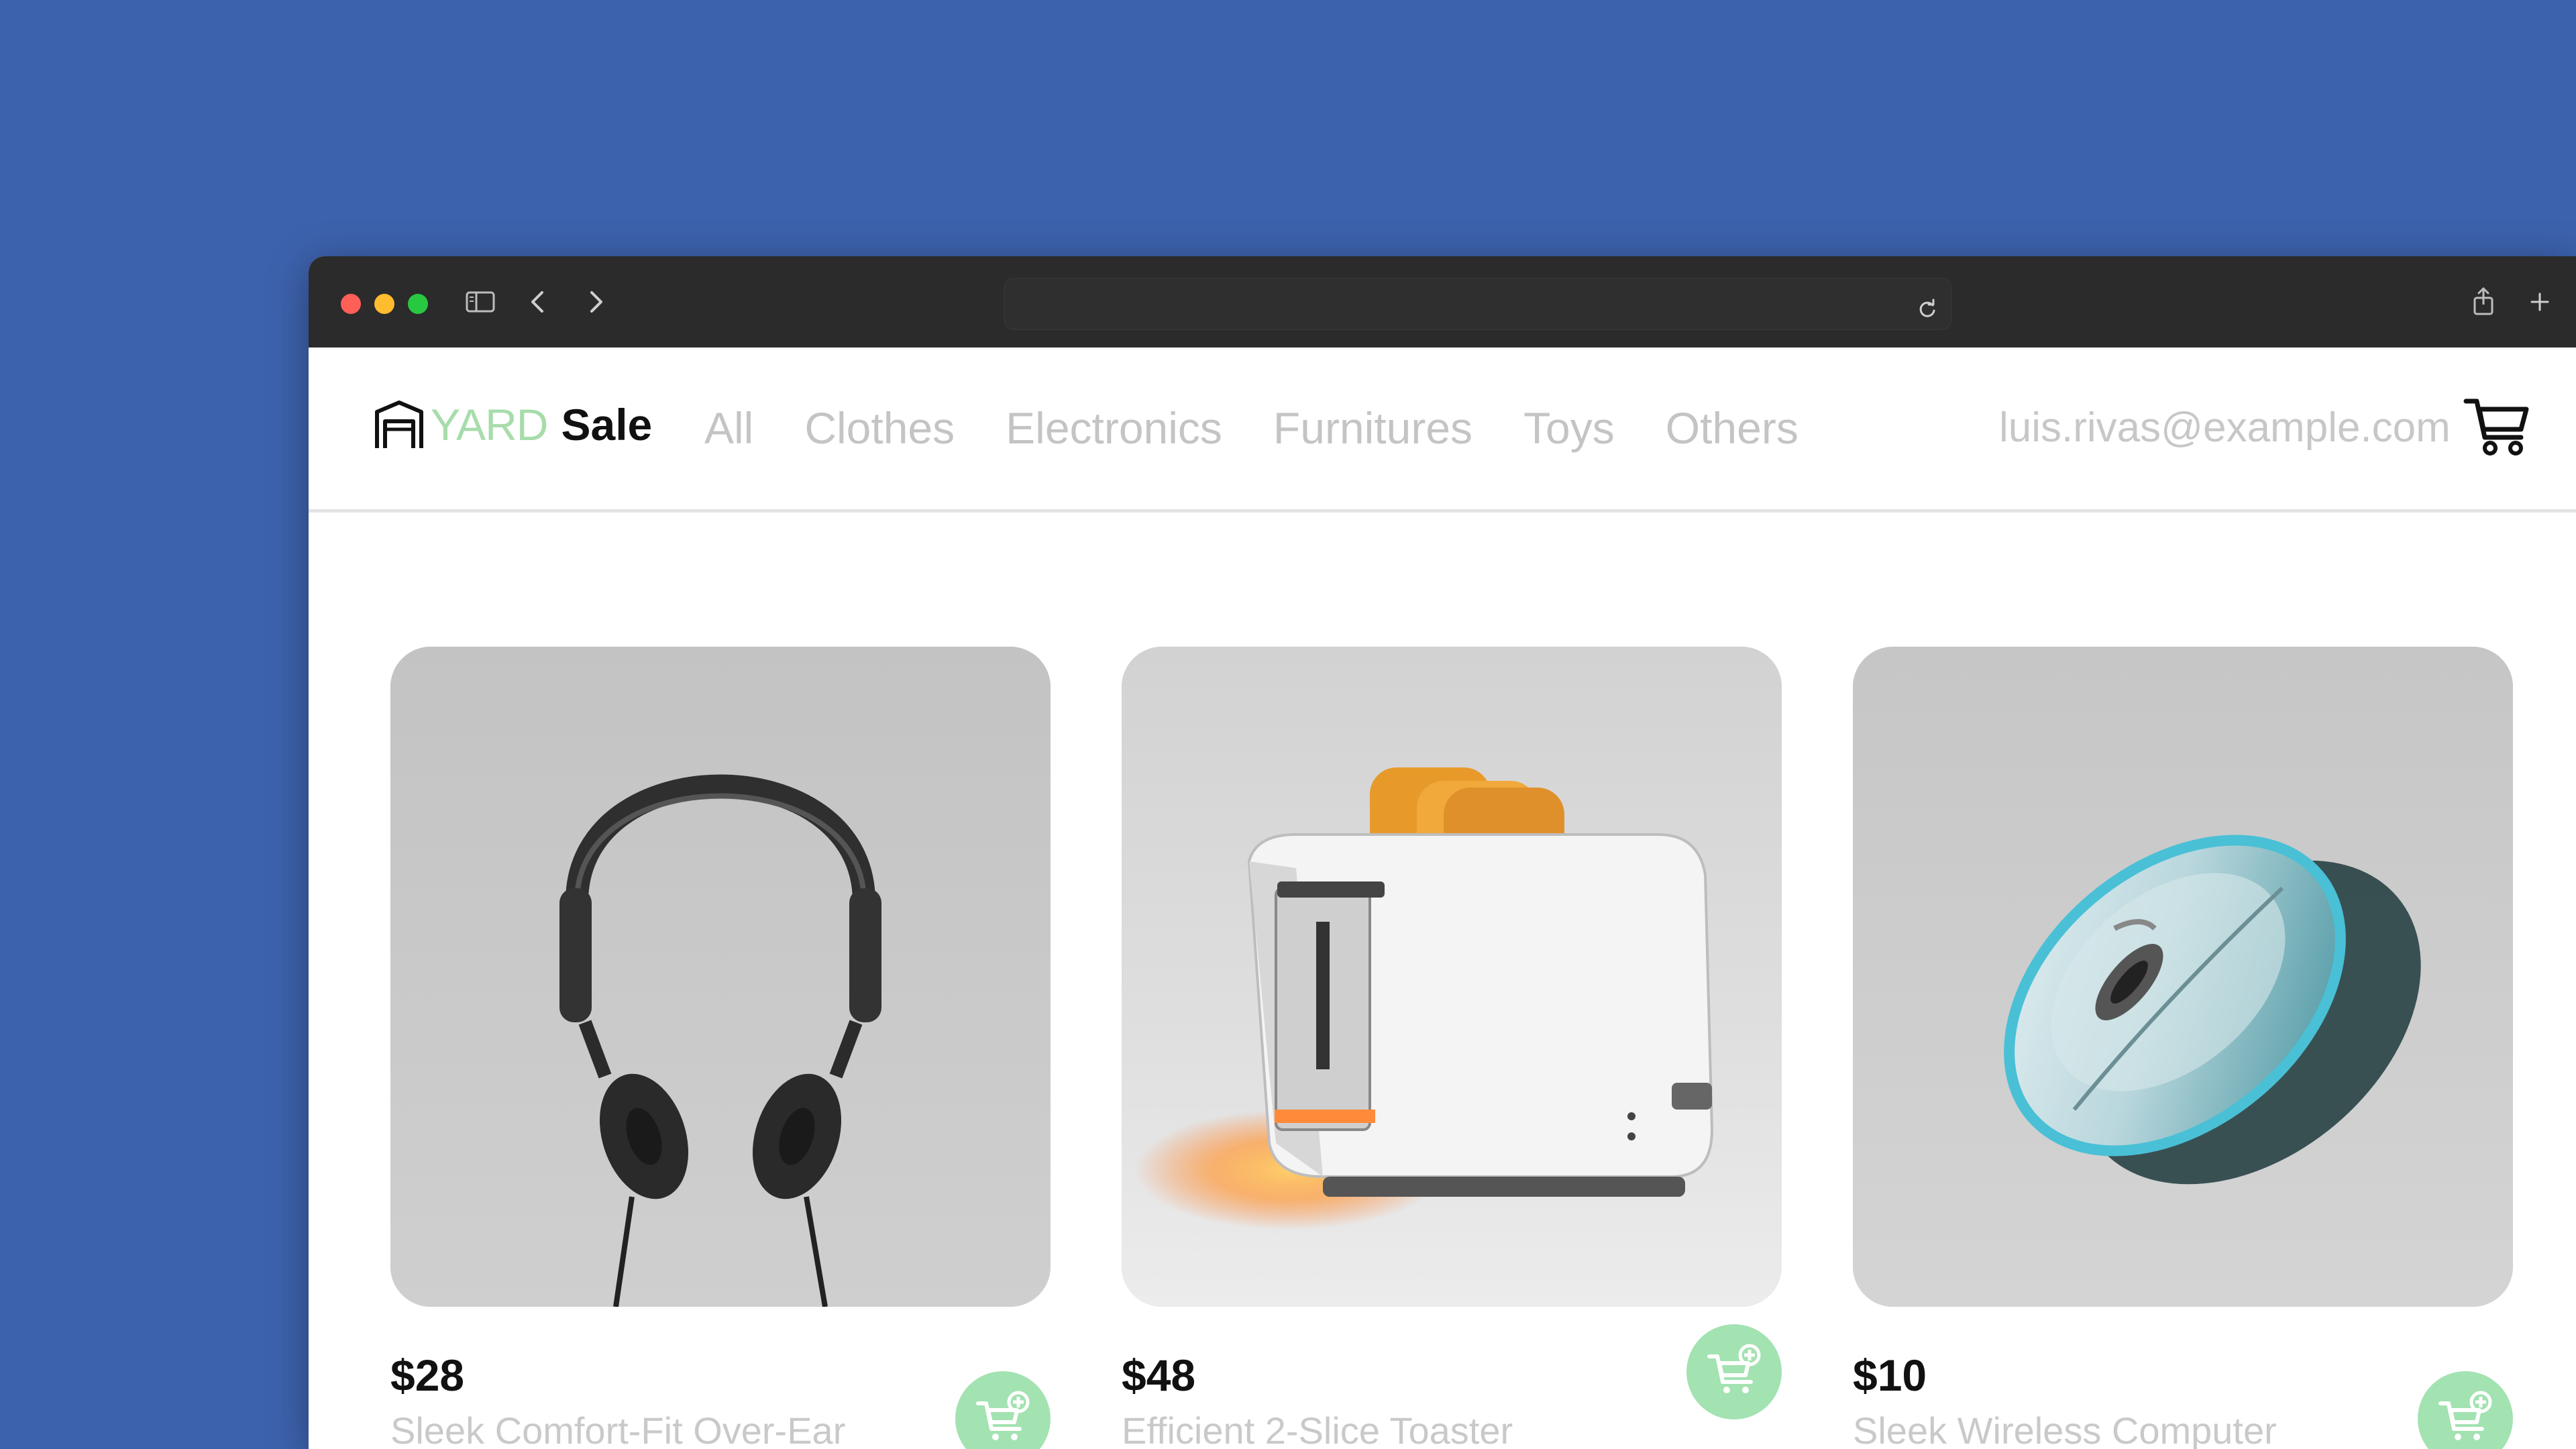  Describe the element at coordinates (2483, 302) in the screenshot. I see `share-icon` at that location.